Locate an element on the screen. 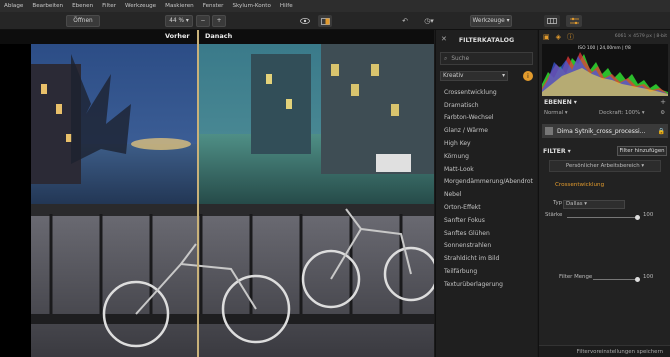 The width and height of the screenshot is (670, 357). layer-item: Dima Sytnik_cross_processi... 🔒 is located at coordinates (605, 131).